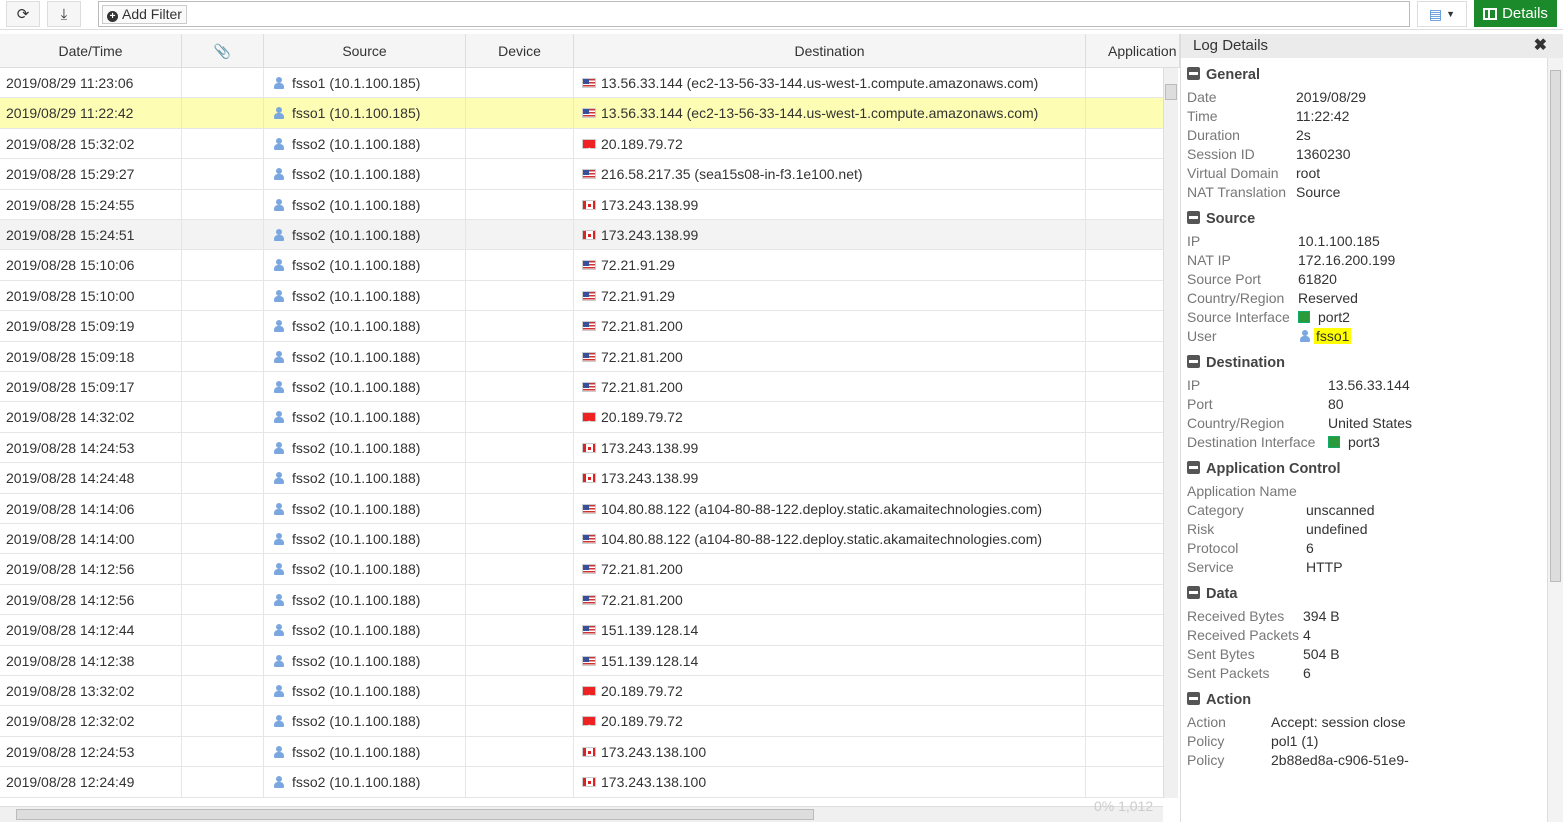  Describe the element at coordinates (1229, 700) in the screenshot. I see `section-title: Action` at that location.